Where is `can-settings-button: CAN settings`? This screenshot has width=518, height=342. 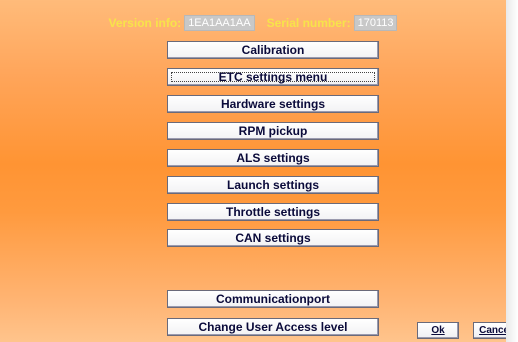 can-settings-button: CAN settings is located at coordinates (273, 238).